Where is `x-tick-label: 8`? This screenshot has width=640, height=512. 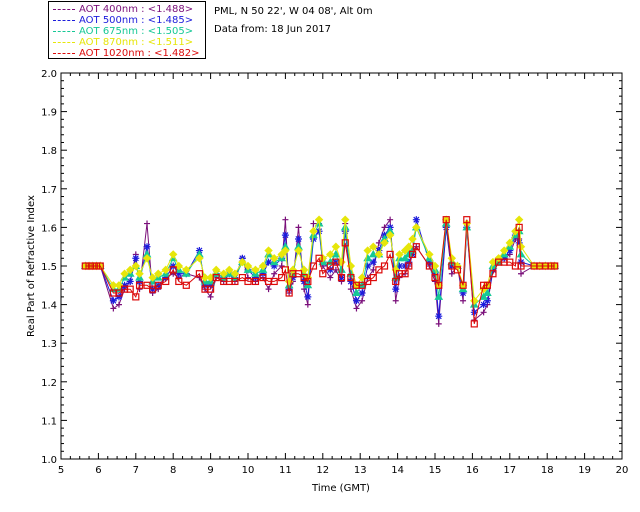 x-tick-label: 8 is located at coordinates (173, 470).